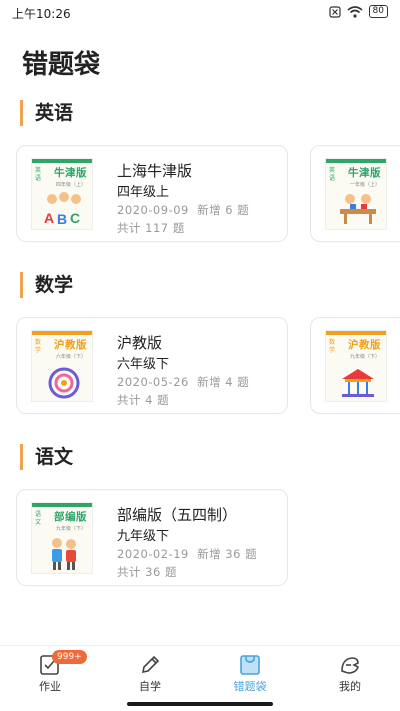 This screenshot has height=711, width=400. Describe the element at coordinates (378, 11) in the screenshot. I see `battery-indicator: 80` at that location.